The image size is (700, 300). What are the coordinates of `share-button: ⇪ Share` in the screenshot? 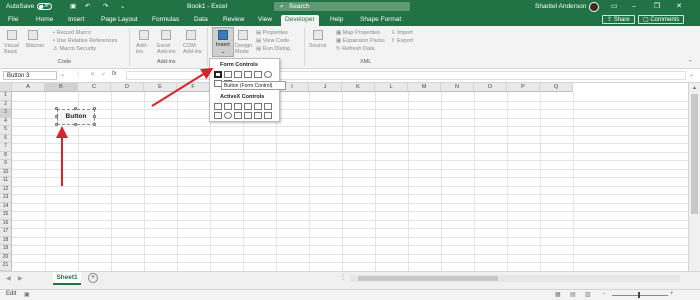 It's located at (618, 19).